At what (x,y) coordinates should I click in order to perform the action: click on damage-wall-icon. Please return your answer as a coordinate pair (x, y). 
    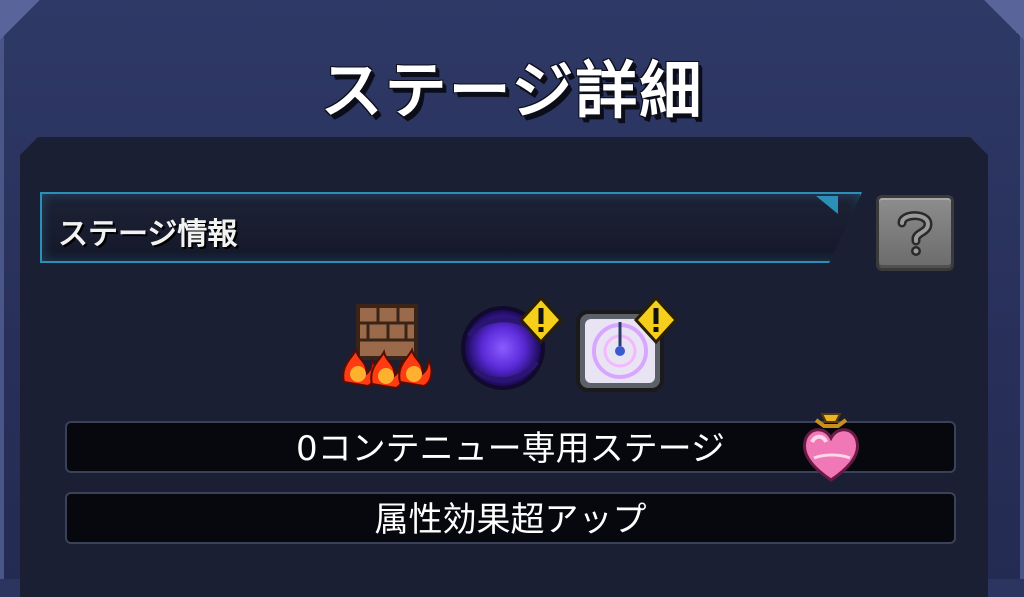
    Looking at the image, I should click on (385, 346).